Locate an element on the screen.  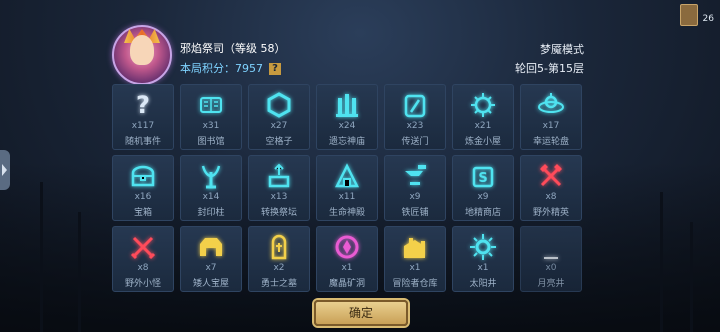
location-tile: x16 宝箱 is located at coordinates (143, 188).